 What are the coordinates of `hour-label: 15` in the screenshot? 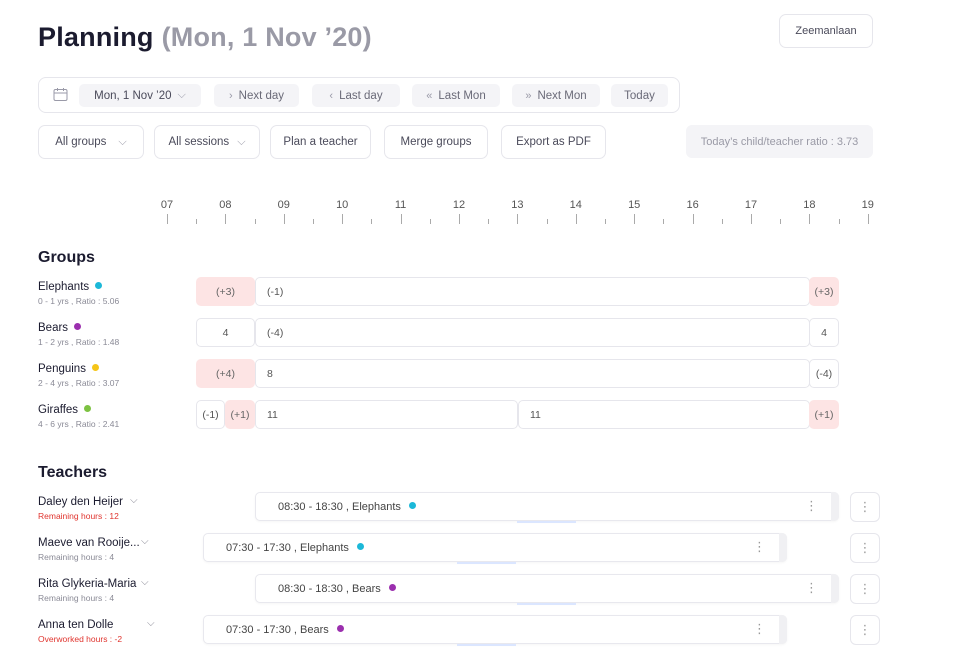 It's located at (634, 205).